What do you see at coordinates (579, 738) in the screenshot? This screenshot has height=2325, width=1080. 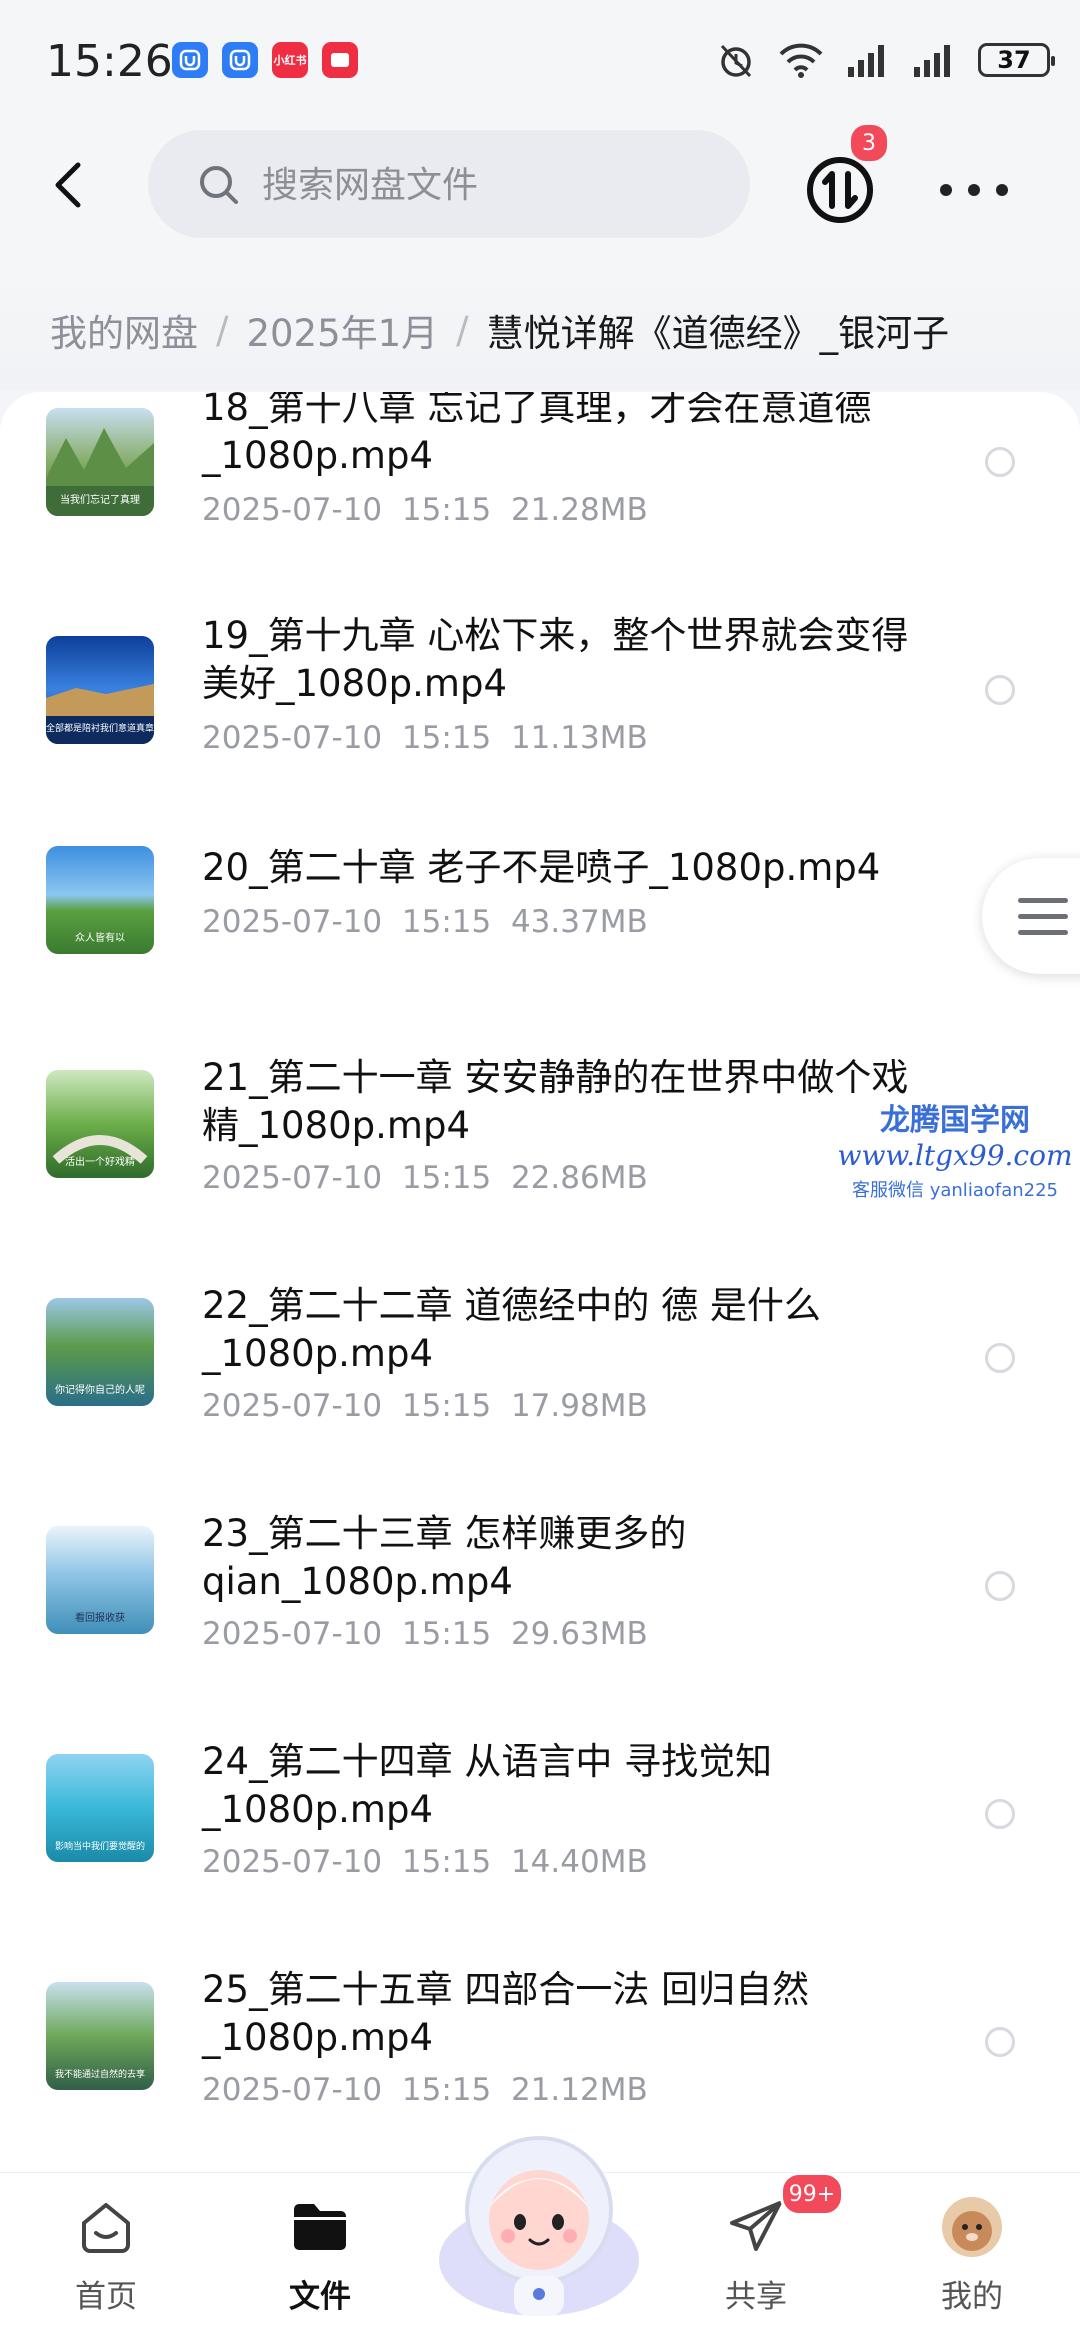 I see `file-size: 11.13MB` at bounding box center [579, 738].